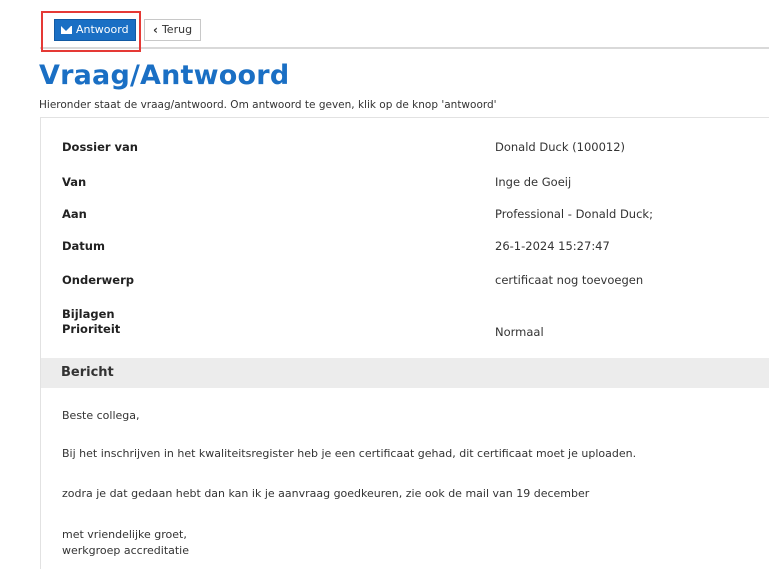  Describe the element at coordinates (569, 280) in the screenshot. I see `subject-value: certificaat nog toevoegen` at that location.